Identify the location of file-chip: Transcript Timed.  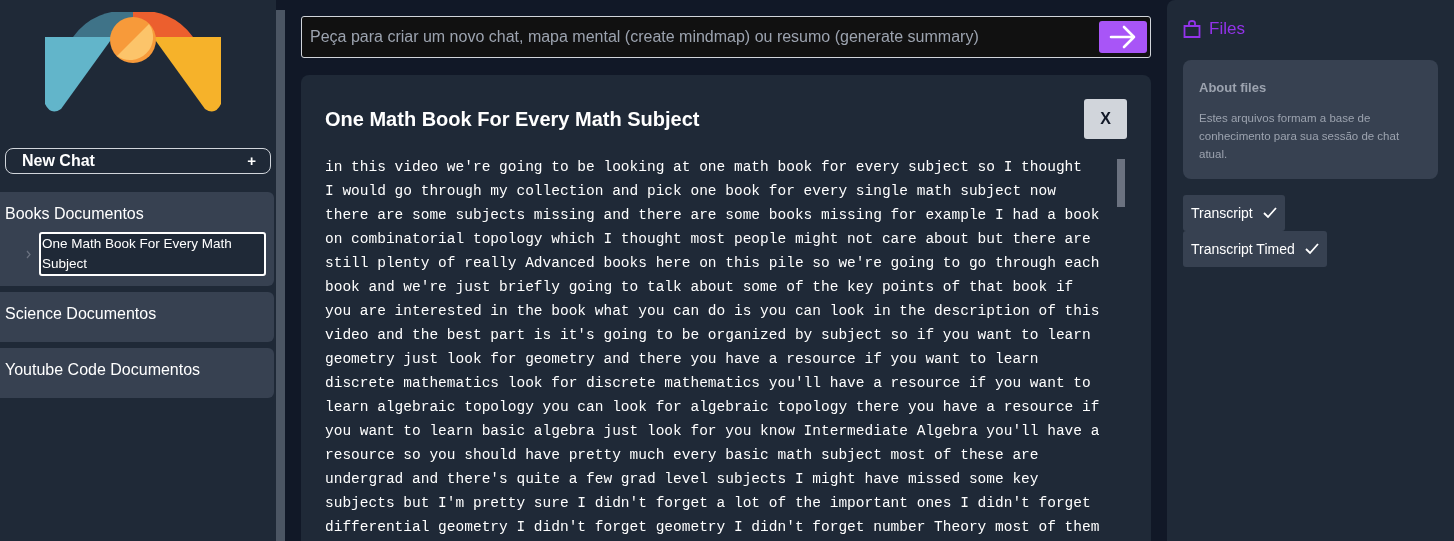
(1255, 249).